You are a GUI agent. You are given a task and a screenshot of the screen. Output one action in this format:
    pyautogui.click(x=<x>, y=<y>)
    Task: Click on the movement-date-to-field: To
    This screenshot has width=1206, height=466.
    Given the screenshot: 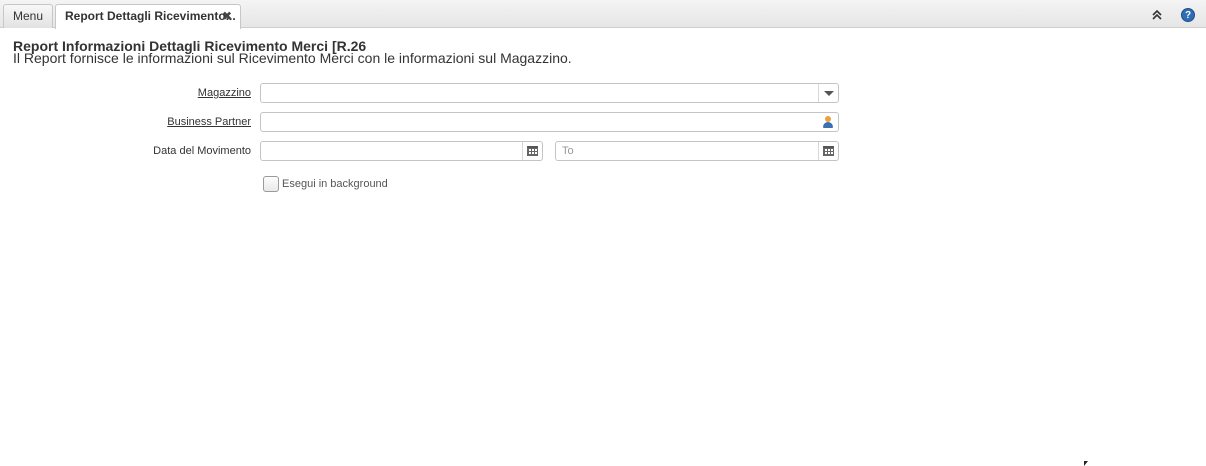 What is the action you would take?
    pyautogui.click(x=697, y=151)
    